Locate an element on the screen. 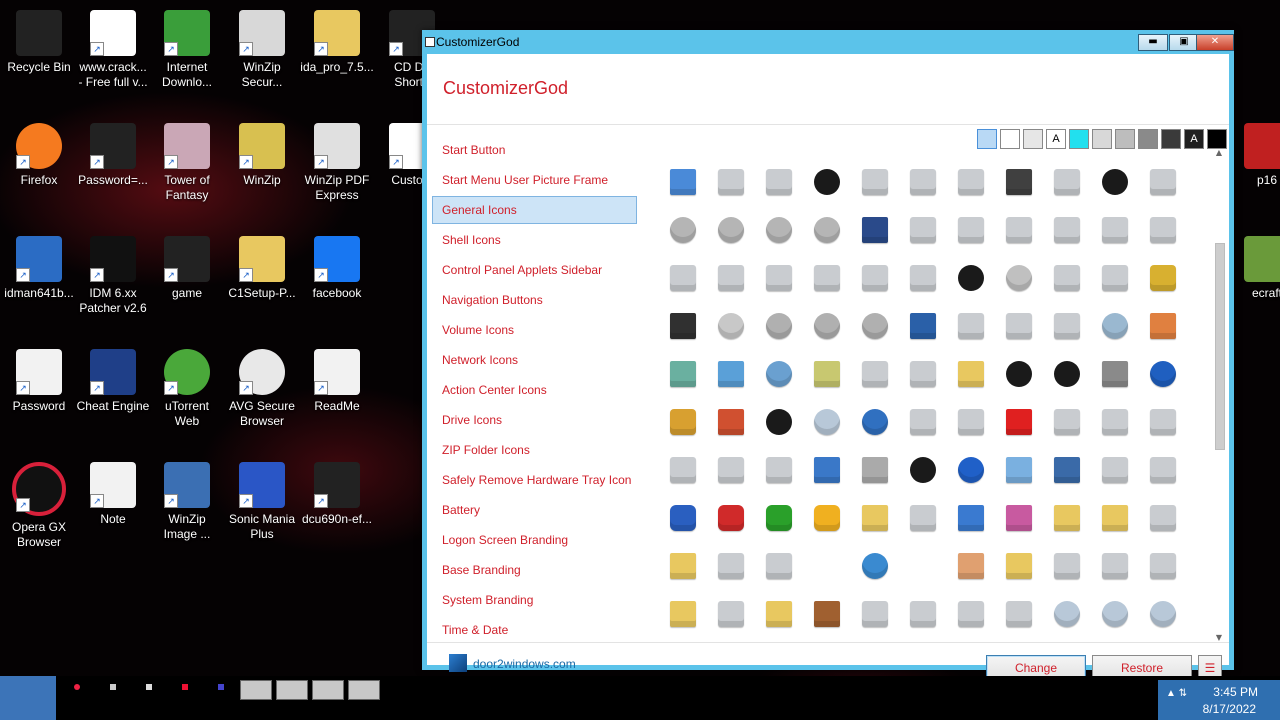  nav-item-shell-icons: Shell Icons is located at coordinates (534, 240).